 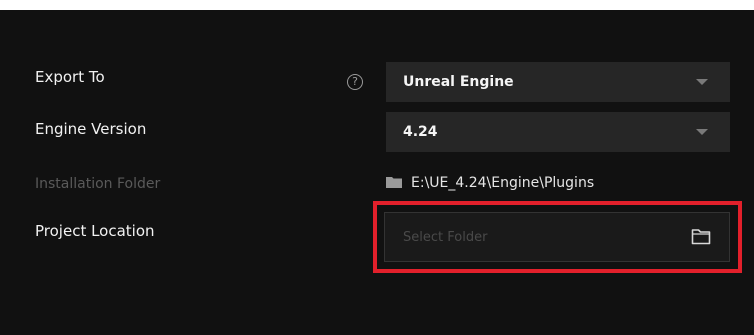 I want to click on folder-outline-icon, so click(x=701, y=236).